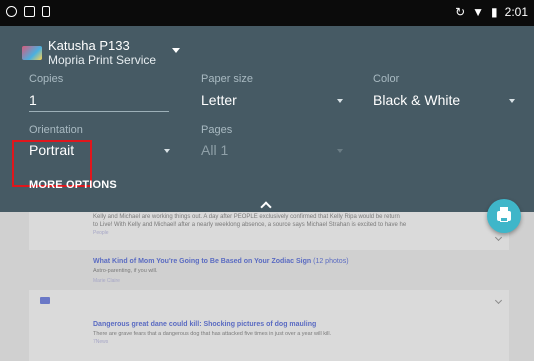  What do you see at coordinates (478, 12) in the screenshot?
I see `wifi-icon: ▼` at bounding box center [478, 12].